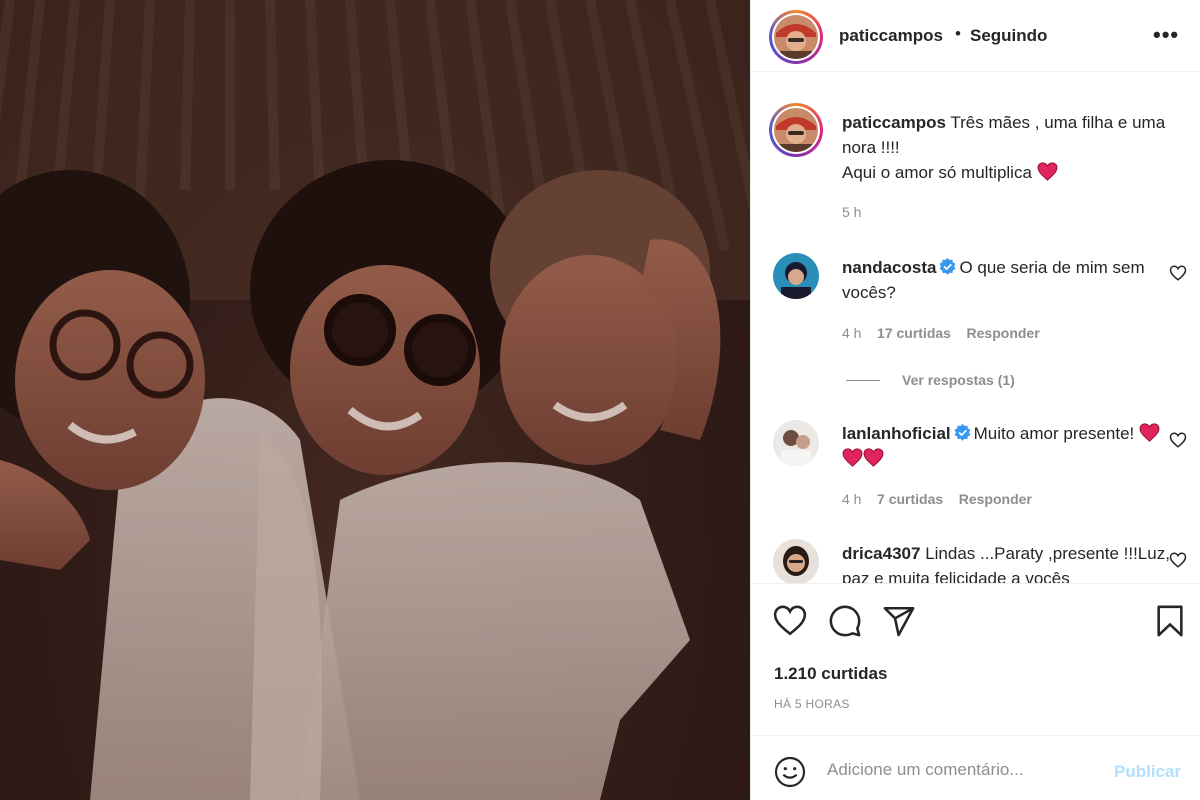  I want to click on comment-meta: 4 h 7 curtidas Responder, so click(937, 499).